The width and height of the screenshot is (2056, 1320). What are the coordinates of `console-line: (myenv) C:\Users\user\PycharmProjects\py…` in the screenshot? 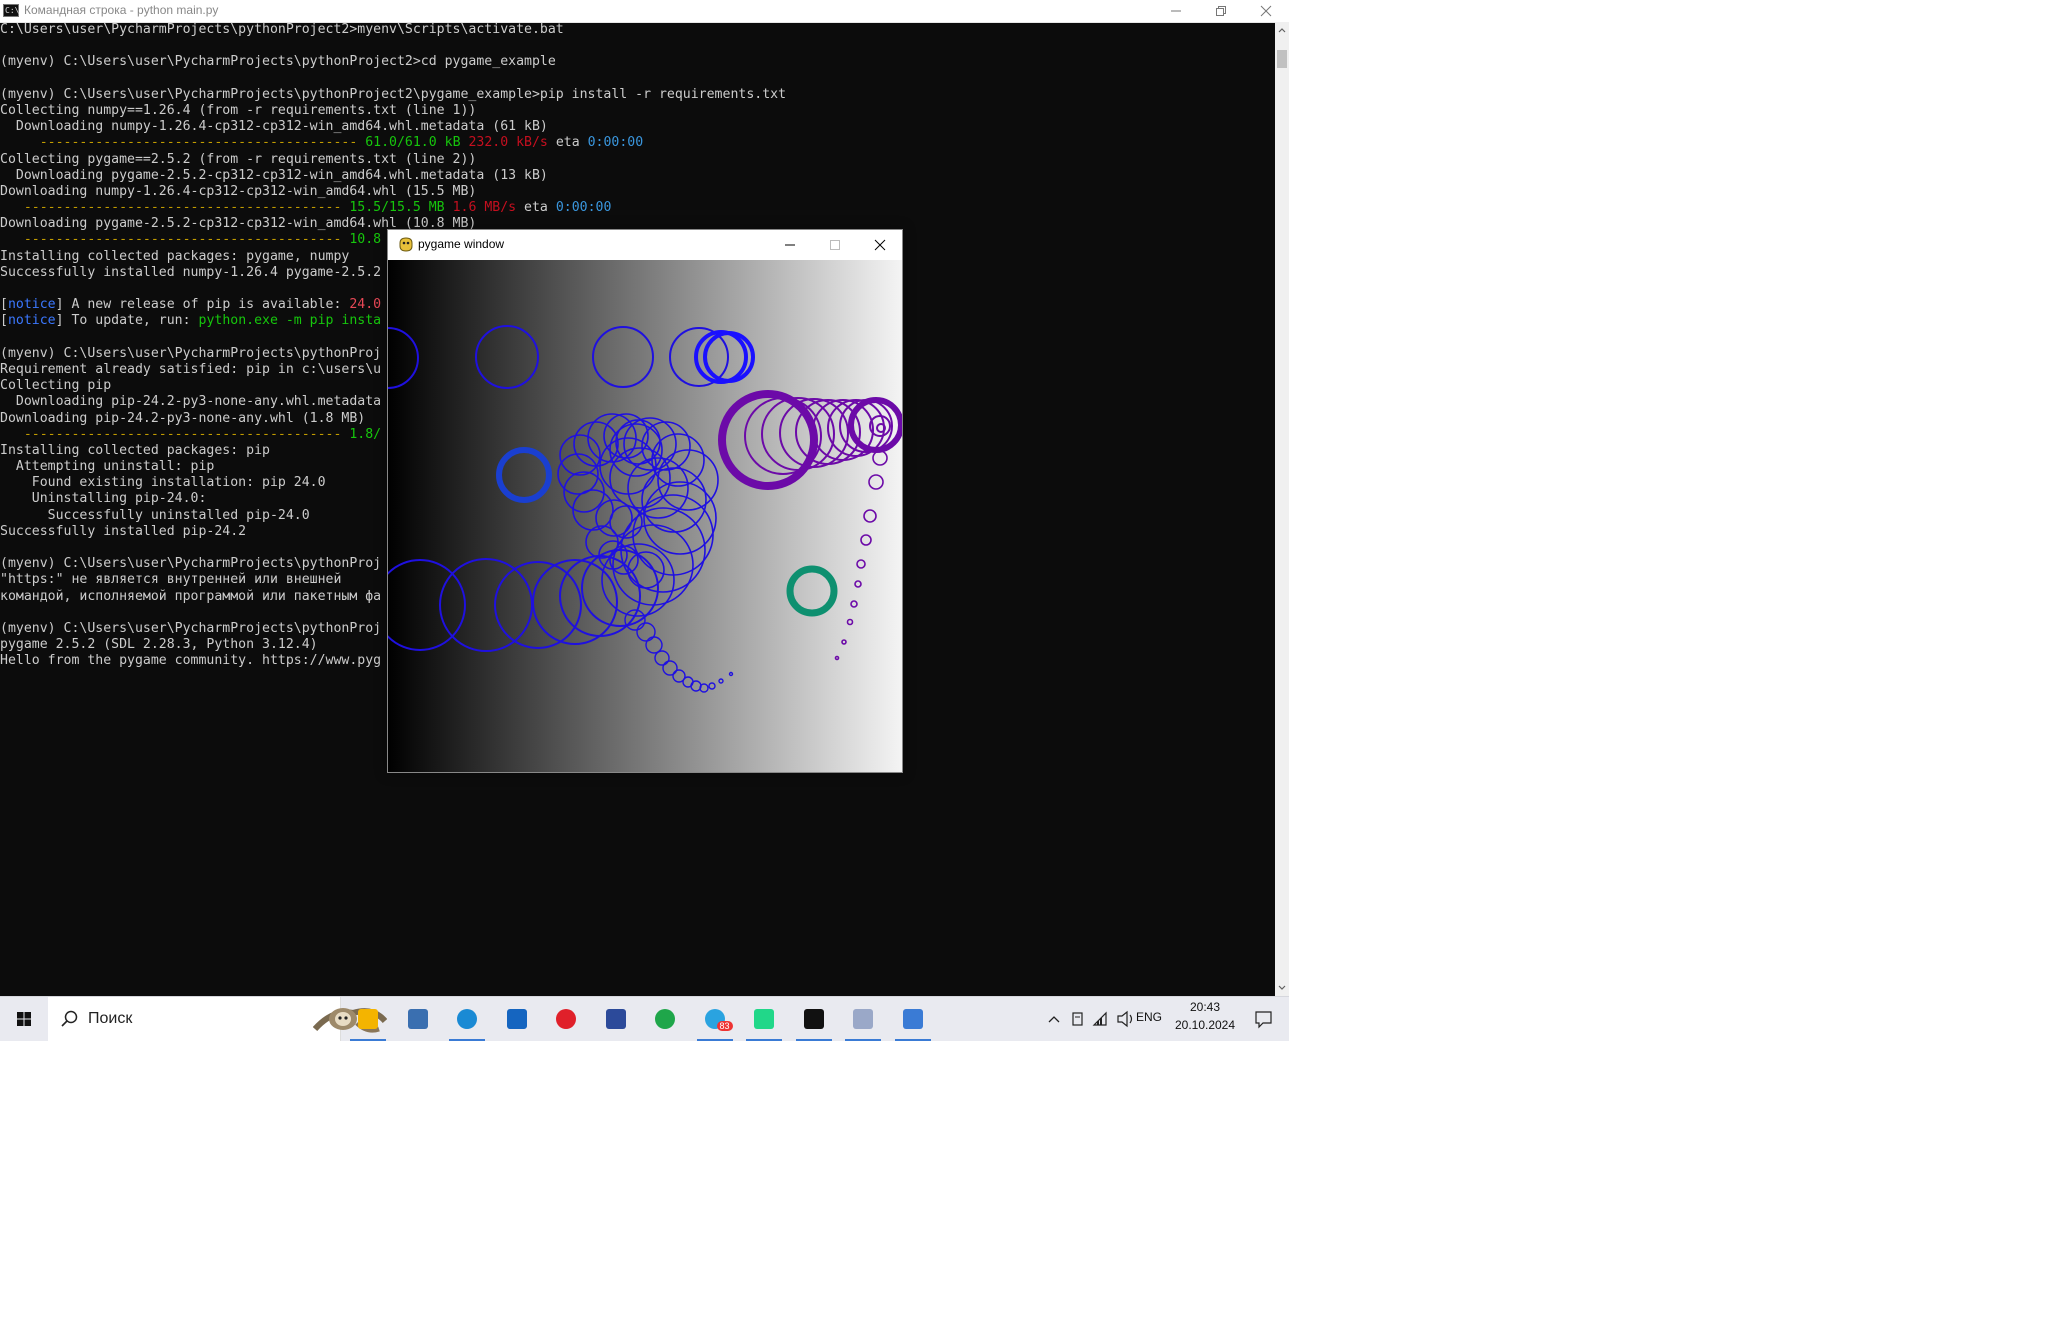 It's located at (637, 95).